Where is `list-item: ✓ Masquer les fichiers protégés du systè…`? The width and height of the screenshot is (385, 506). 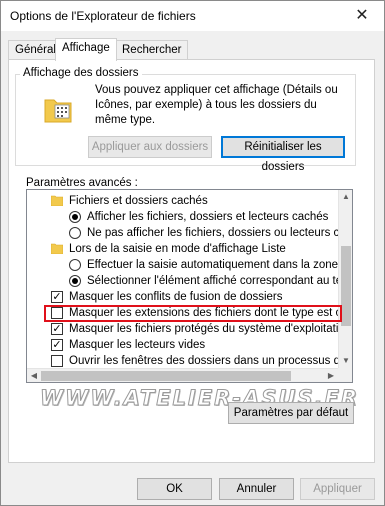 list-item: ✓ Masquer les fichiers protégés du systè… is located at coordinates (182, 329).